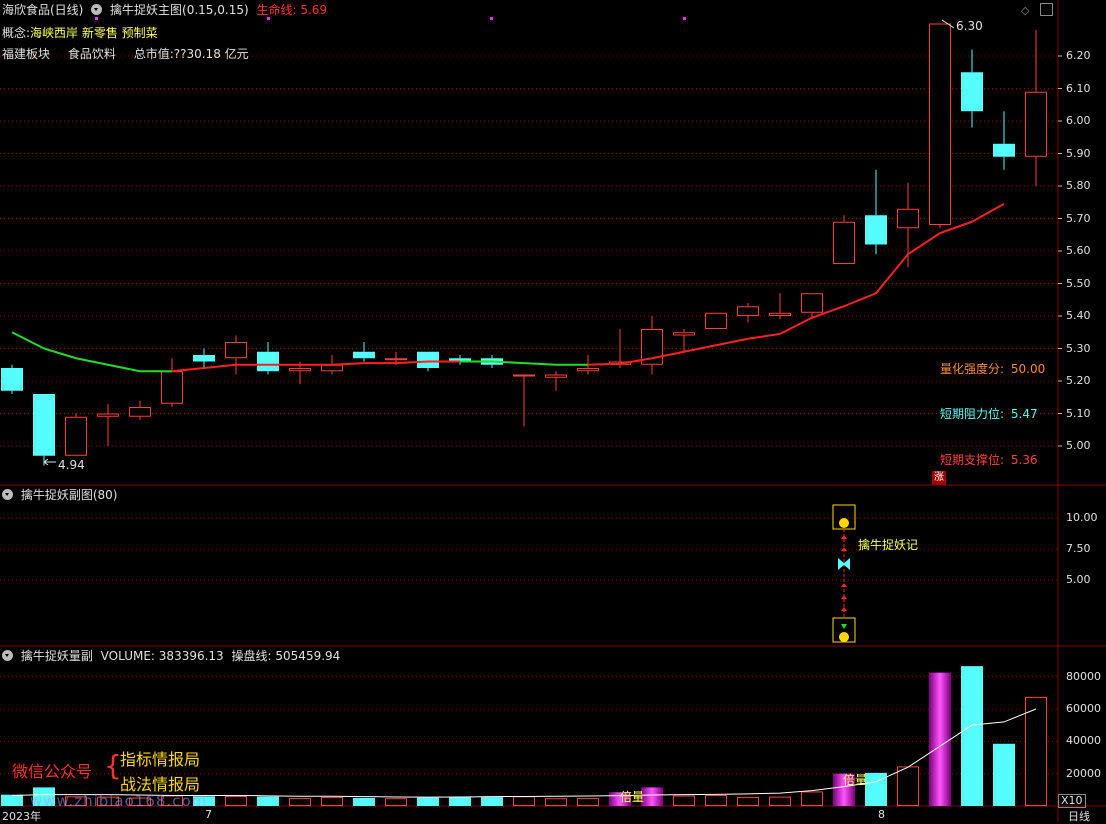 This screenshot has height=824, width=1106. What do you see at coordinates (1078, 380) in the screenshot?
I see `price-axis-label: 5.20` at bounding box center [1078, 380].